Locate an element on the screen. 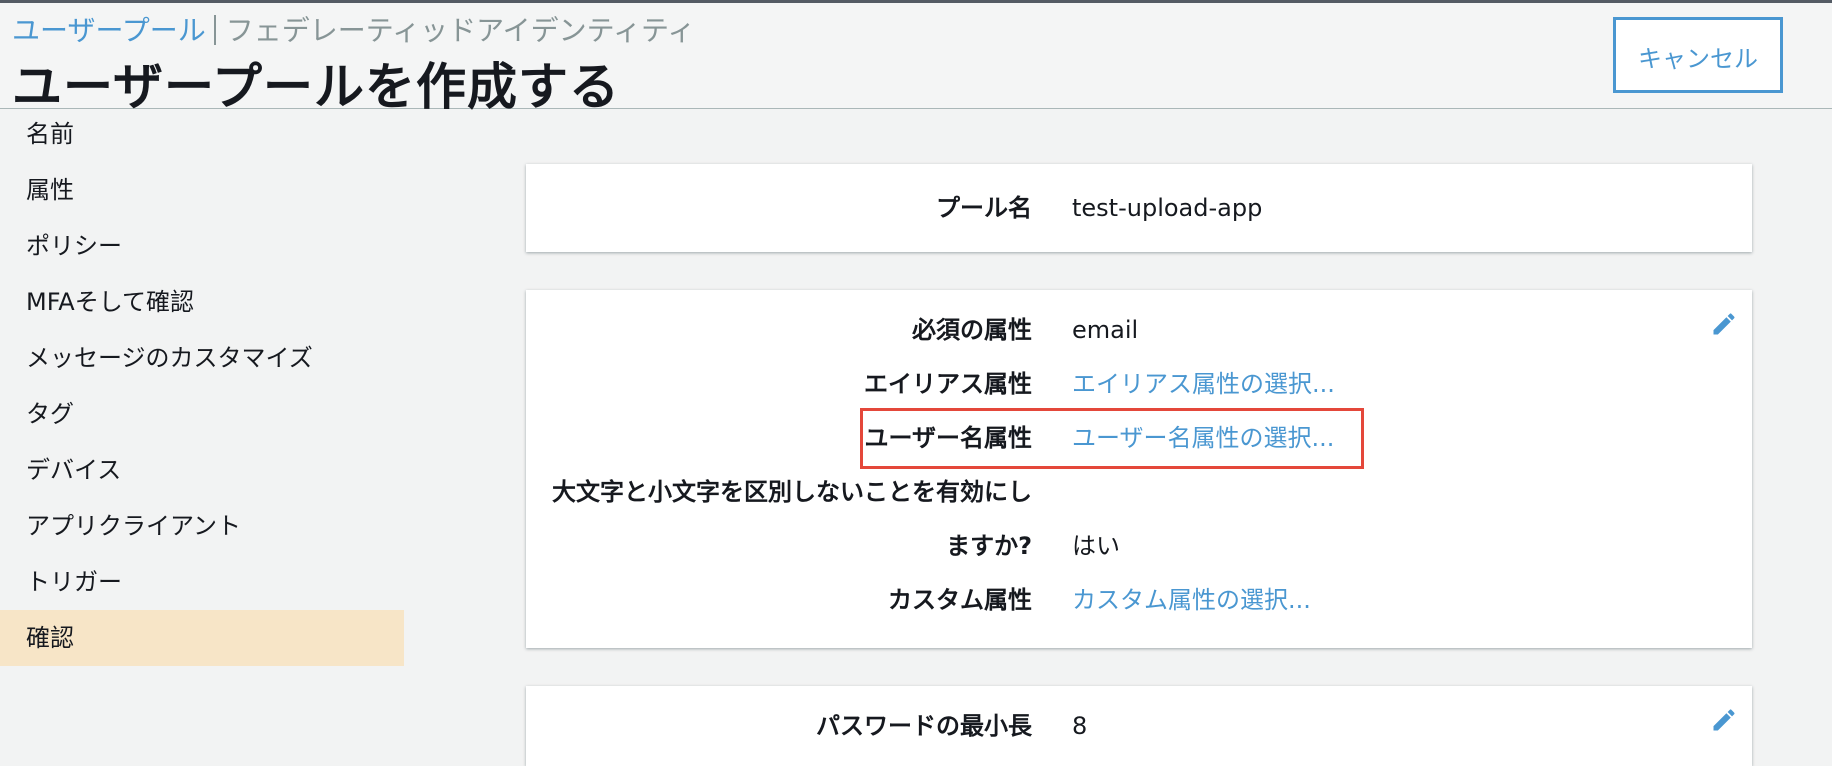 The width and height of the screenshot is (1832, 766). password-min-length-row: パスワードの最小長 8 is located at coordinates (1139, 726).